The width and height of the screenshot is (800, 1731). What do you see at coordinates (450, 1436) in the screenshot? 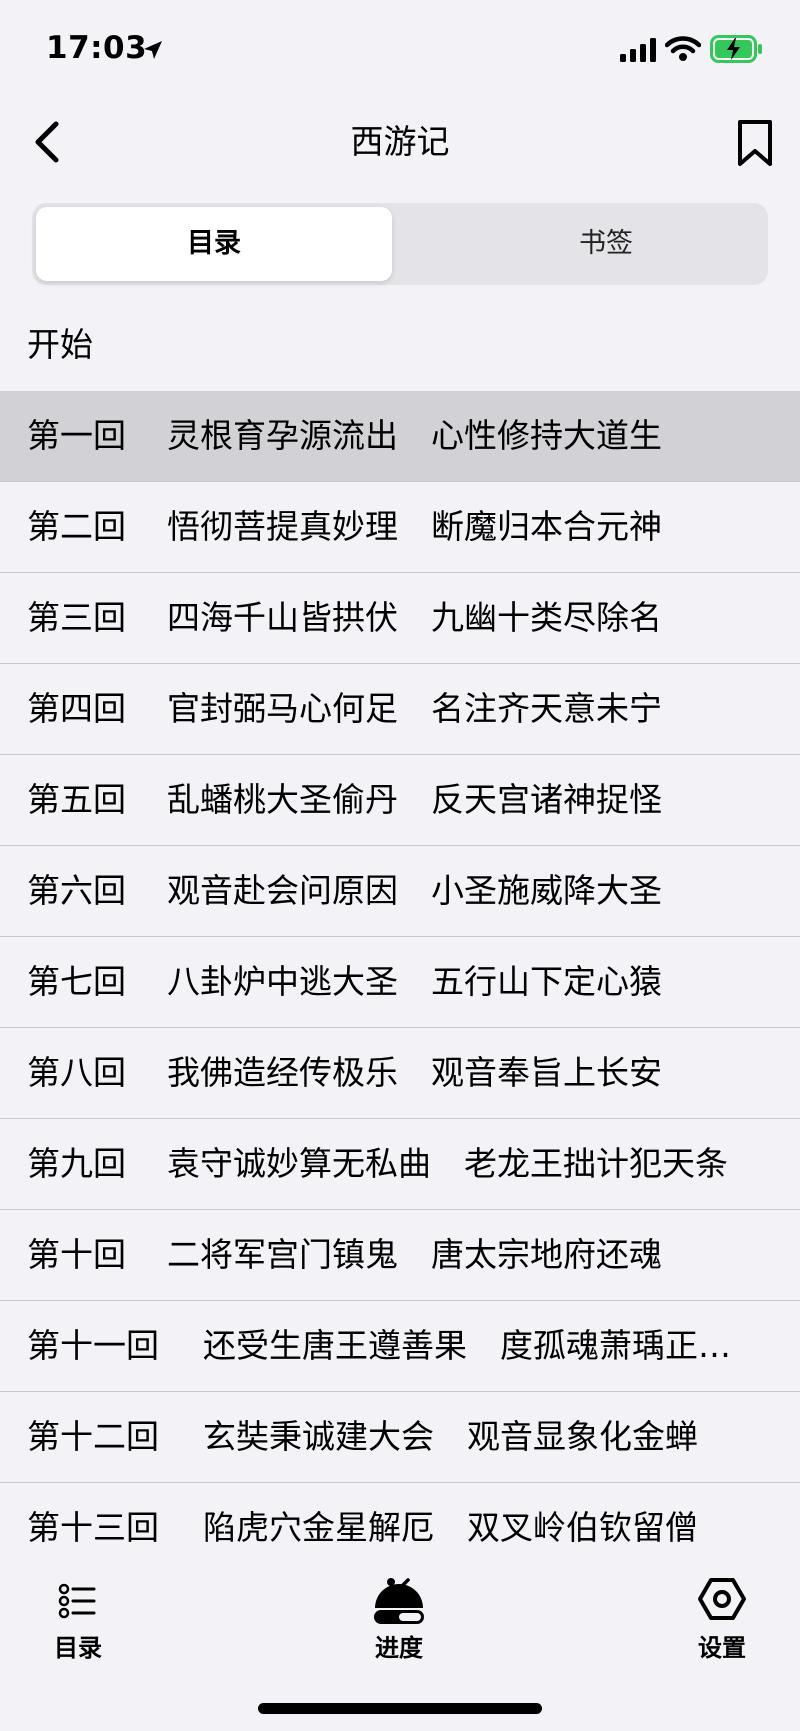
I see `chapter-title: 玄奘秉诚建大会 观音显象化金蝉` at bounding box center [450, 1436].